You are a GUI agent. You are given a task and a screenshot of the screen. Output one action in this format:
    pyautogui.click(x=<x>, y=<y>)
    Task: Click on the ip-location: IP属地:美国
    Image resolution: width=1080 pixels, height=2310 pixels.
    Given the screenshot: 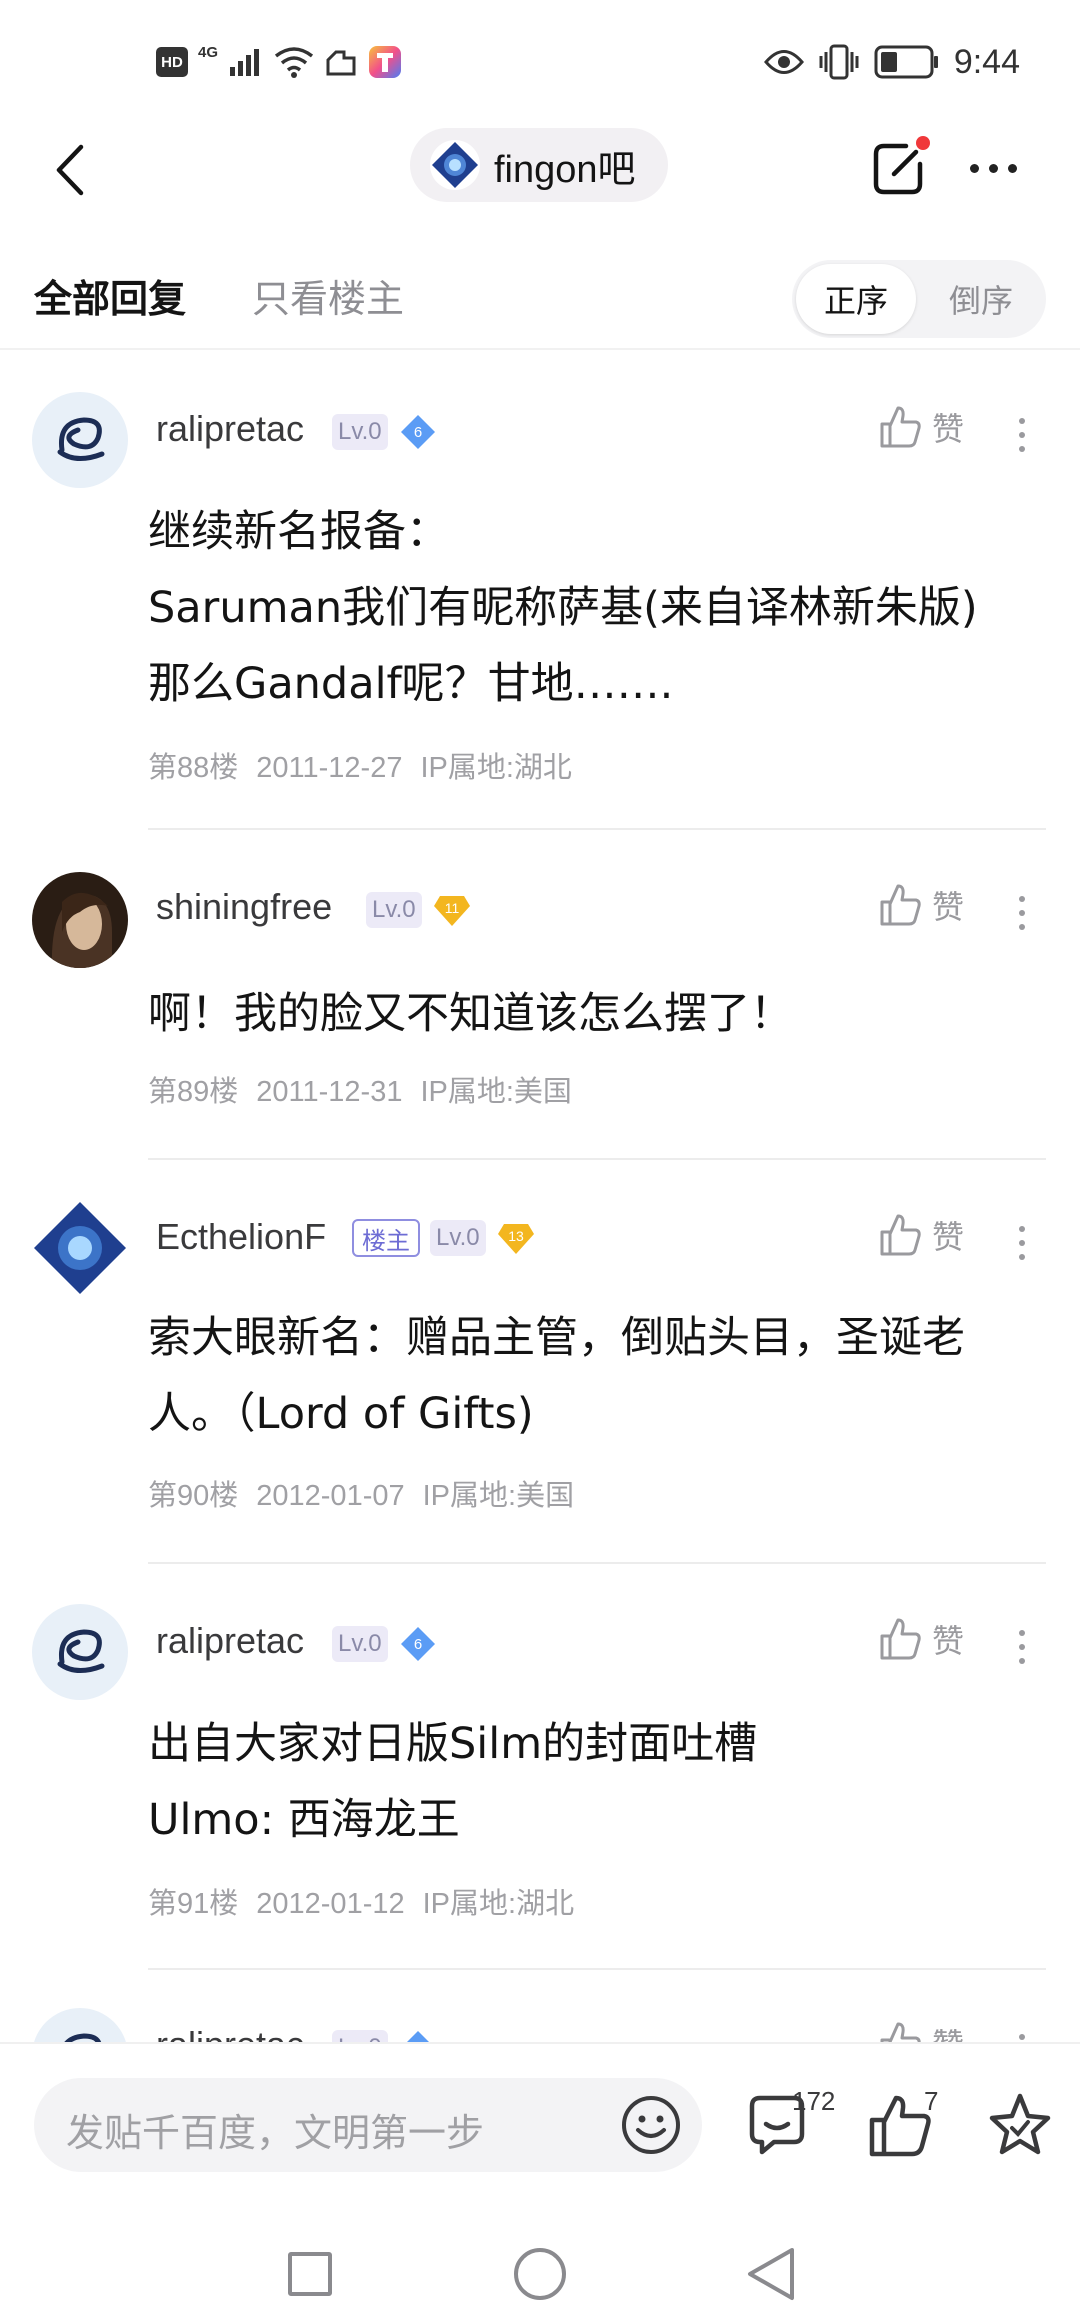 What is the action you would take?
    pyautogui.click(x=496, y=1092)
    